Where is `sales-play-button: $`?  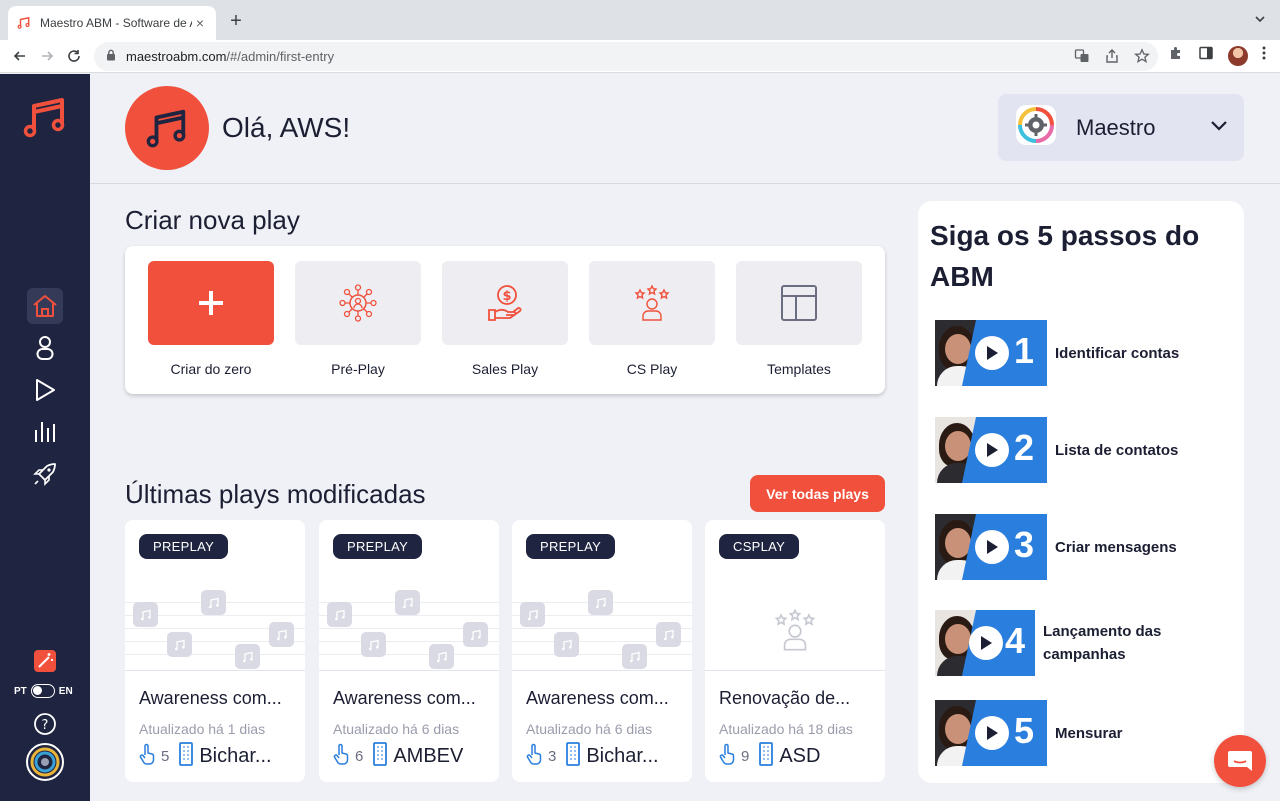
sales-play-button: $ is located at coordinates (505, 303).